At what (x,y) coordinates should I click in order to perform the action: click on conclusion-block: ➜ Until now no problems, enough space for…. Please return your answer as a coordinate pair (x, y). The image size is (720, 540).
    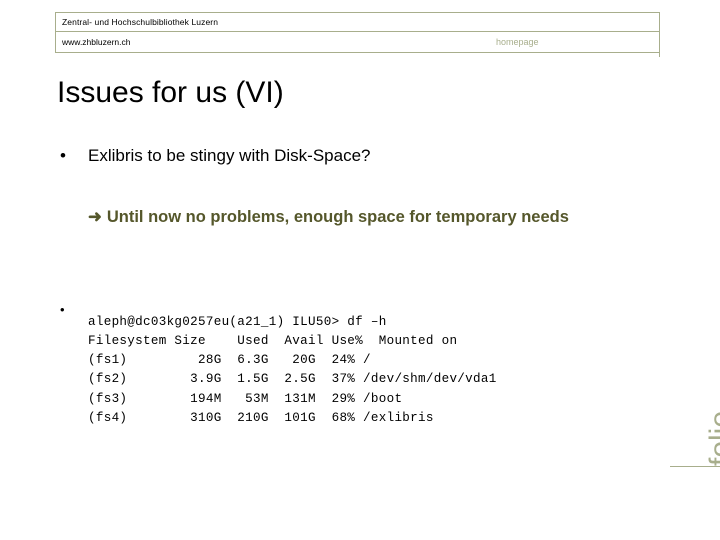
    Looking at the image, I should click on (353, 217).